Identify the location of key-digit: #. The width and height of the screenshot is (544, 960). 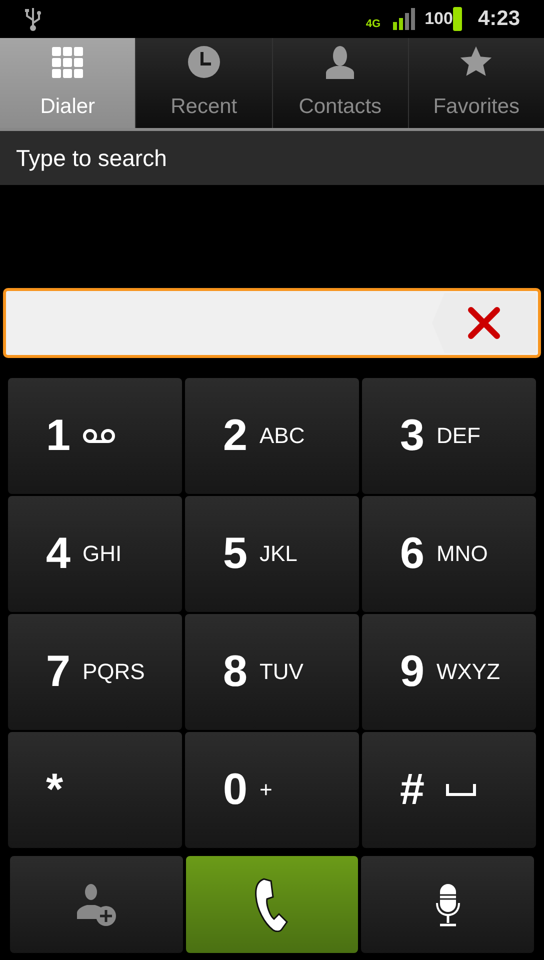
(412, 790).